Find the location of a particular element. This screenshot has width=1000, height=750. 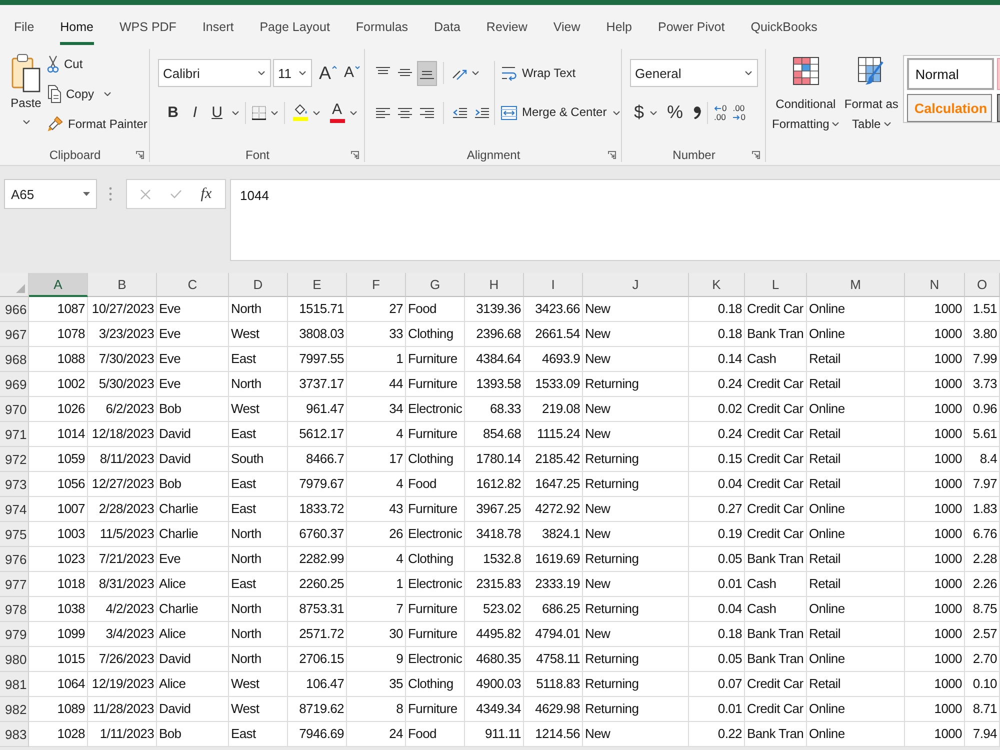

column-header: K is located at coordinates (717, 285).